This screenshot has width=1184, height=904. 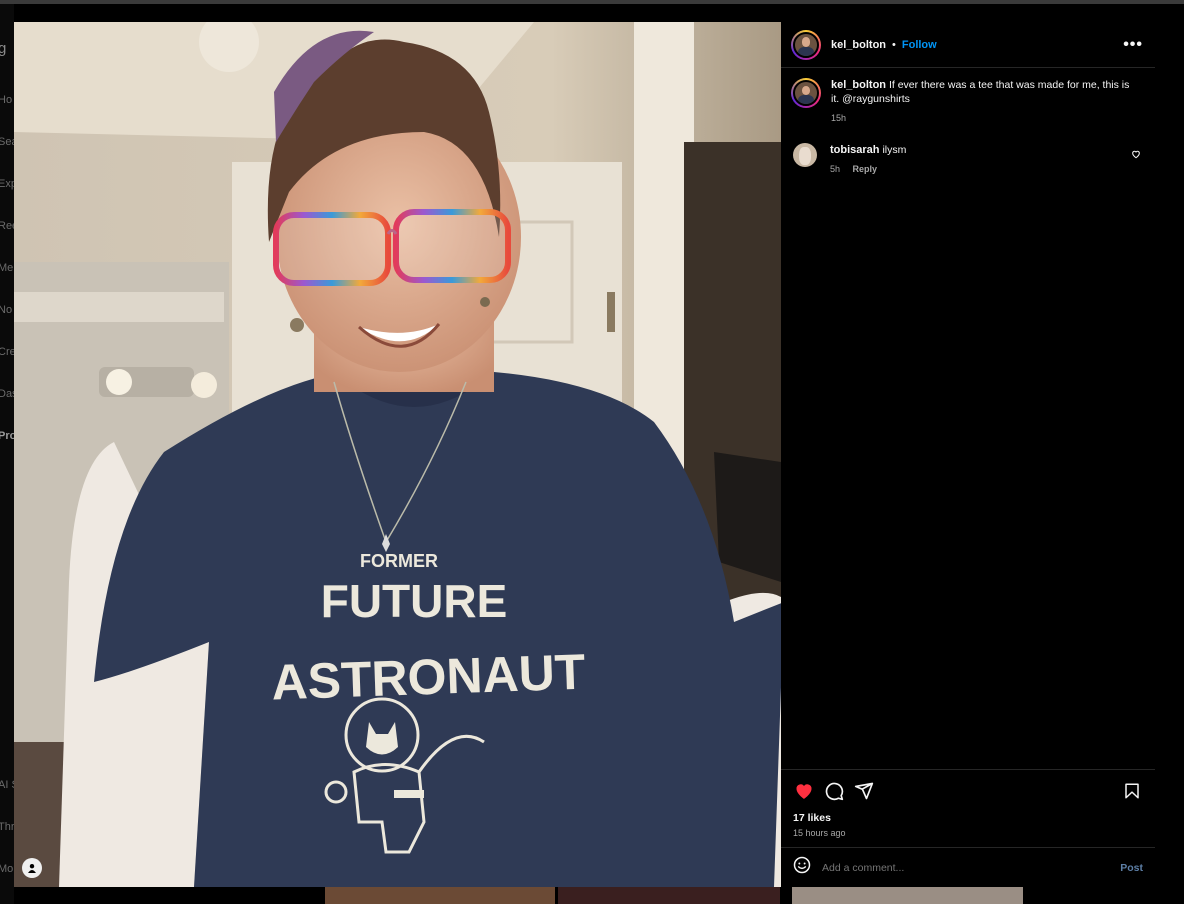 I want to click on shirt-text-line1: FORMER, so click(x=399, y=561).